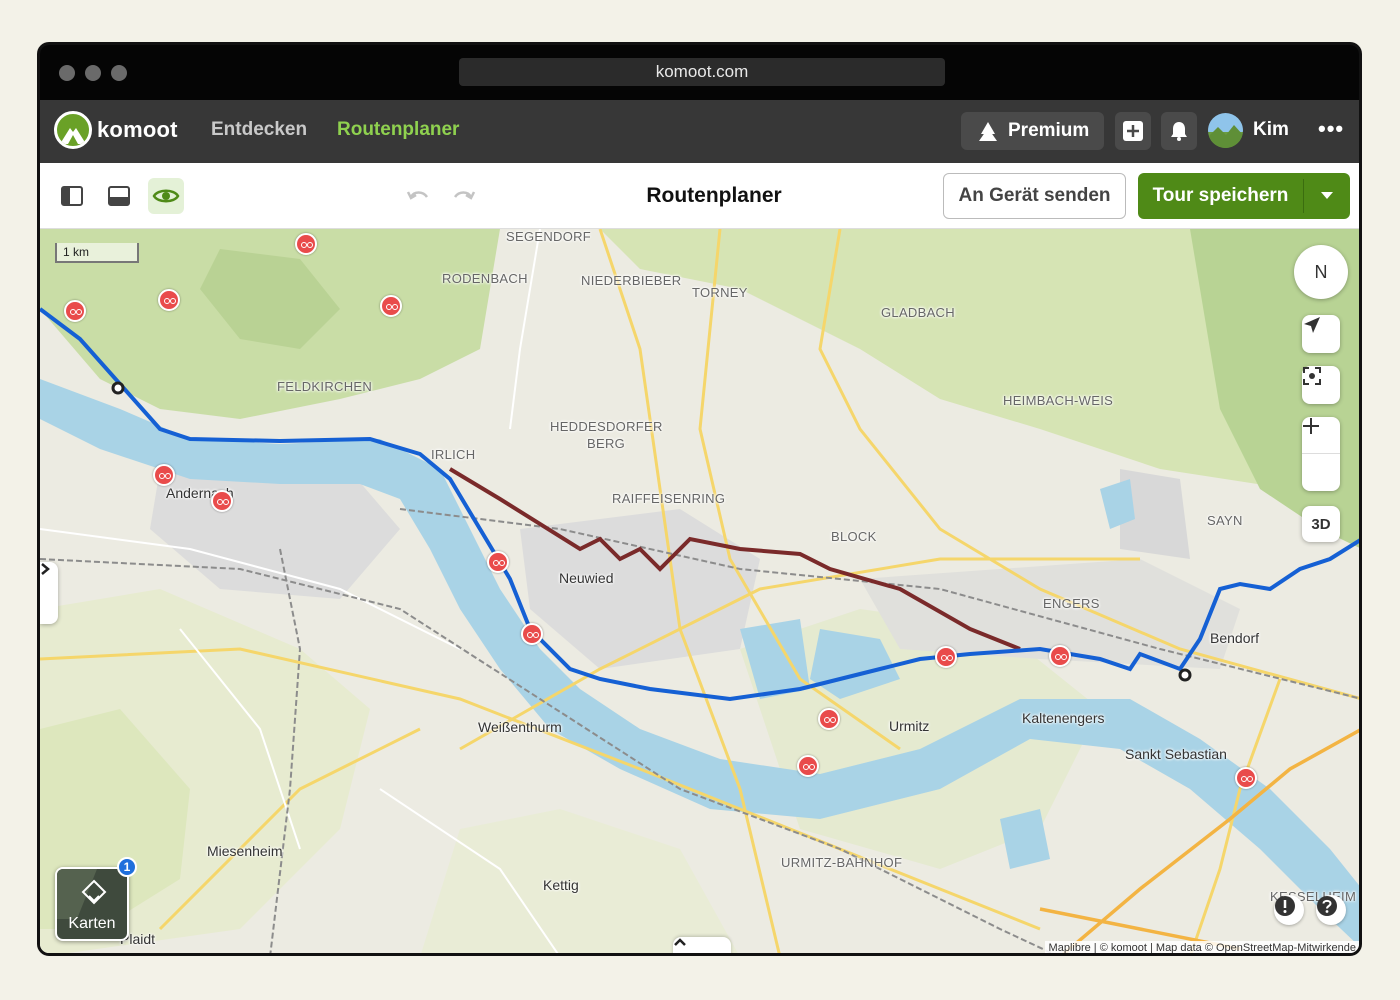 The height and width of the screenshot is (1000, 1400). What do you see at coordinates (453, 454) in the screenshot?
I see `place-label: IRLICH` at bounding box center [453, 454].